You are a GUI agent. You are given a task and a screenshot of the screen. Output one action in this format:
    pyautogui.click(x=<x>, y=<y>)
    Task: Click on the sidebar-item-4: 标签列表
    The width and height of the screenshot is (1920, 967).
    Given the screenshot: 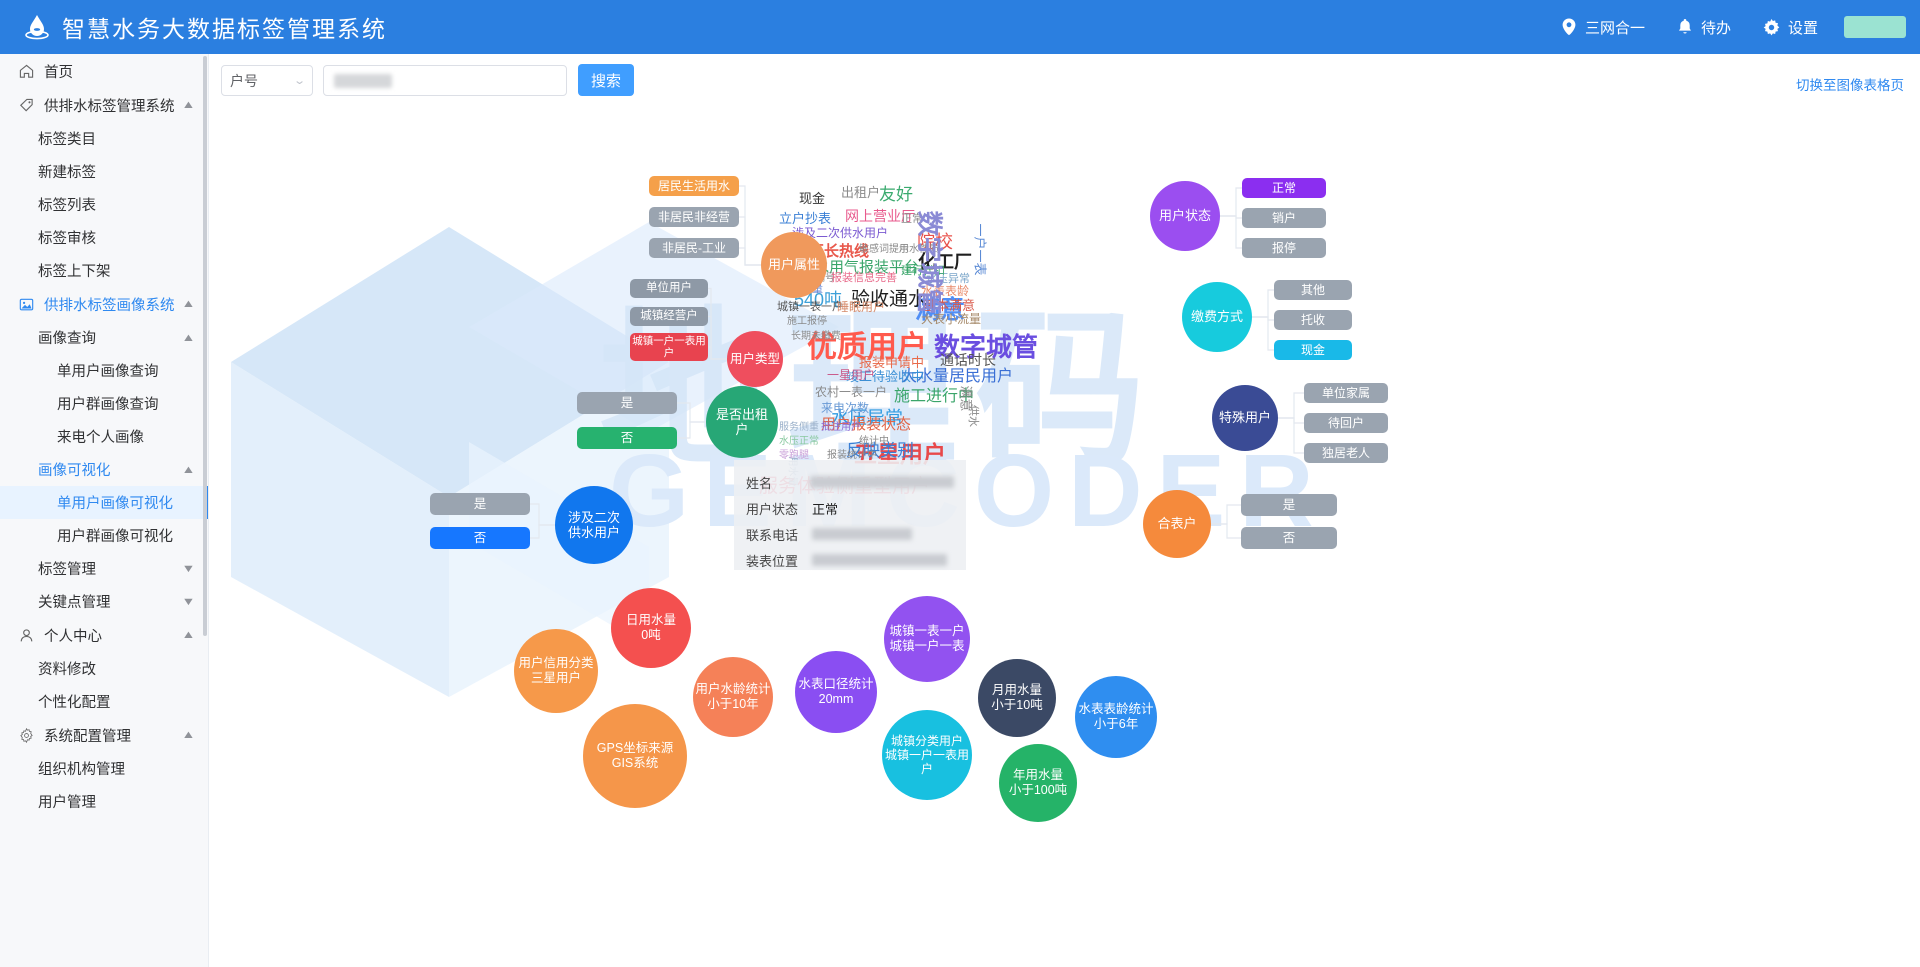 What is the action you would take?
    pyautogui.click(x=104, y=204)
    